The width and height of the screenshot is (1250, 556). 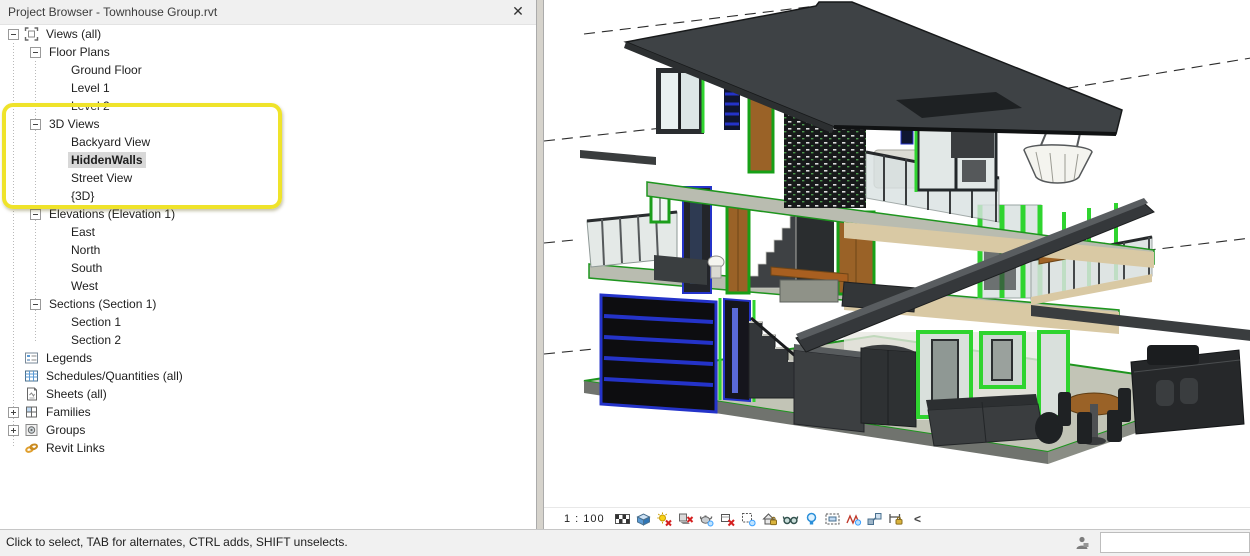 I want to click on tree-item-label: Level 2, so click(x=90, y=106).